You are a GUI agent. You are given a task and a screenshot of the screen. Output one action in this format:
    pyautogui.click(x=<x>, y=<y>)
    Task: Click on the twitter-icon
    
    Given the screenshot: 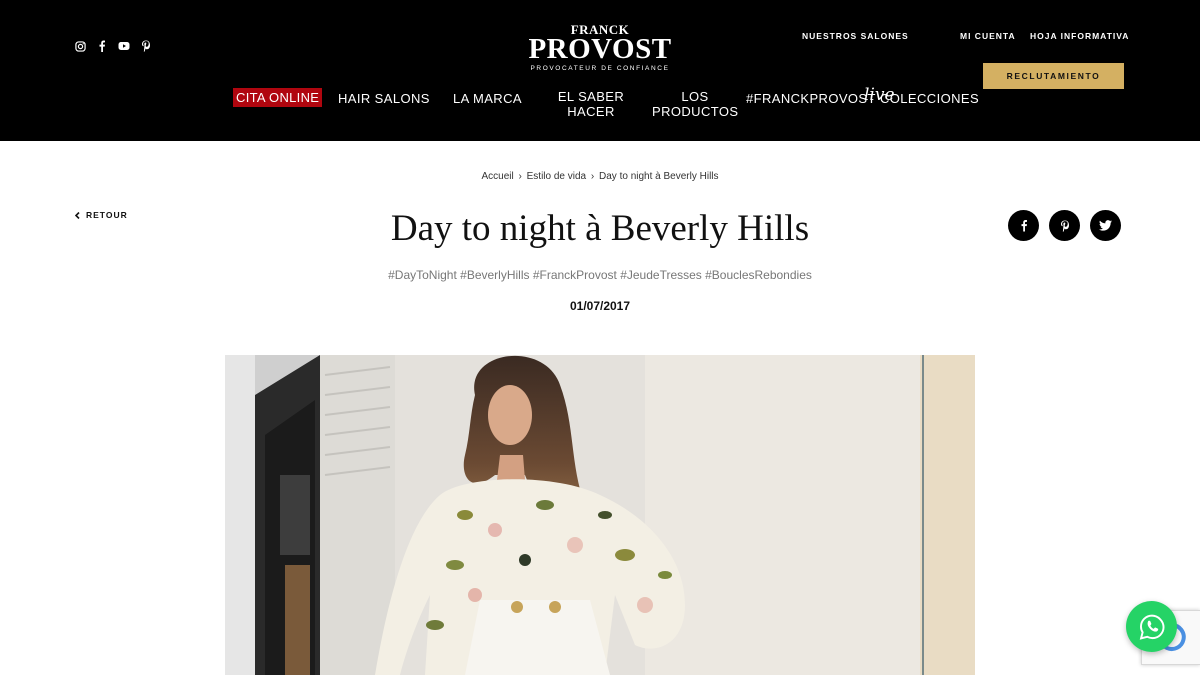 What is the action you would take?
    pyautogui.click(x=1105, y=225)
    